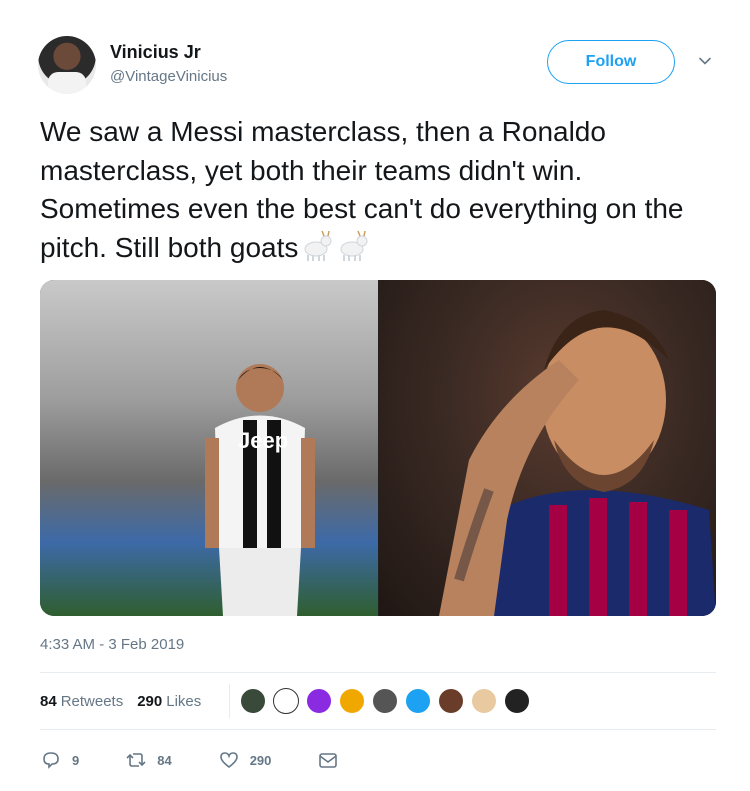 The width and height of the screenshot is (750, 791). Describe the element at coordinates (184, 701) in the screenshot. I see `likes-label: Likes` at that location.